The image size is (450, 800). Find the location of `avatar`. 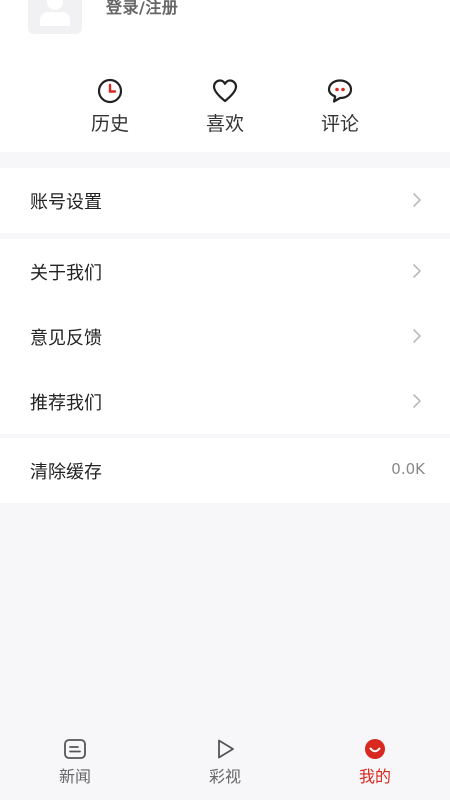

avatar is located at coordinates (55, 17).